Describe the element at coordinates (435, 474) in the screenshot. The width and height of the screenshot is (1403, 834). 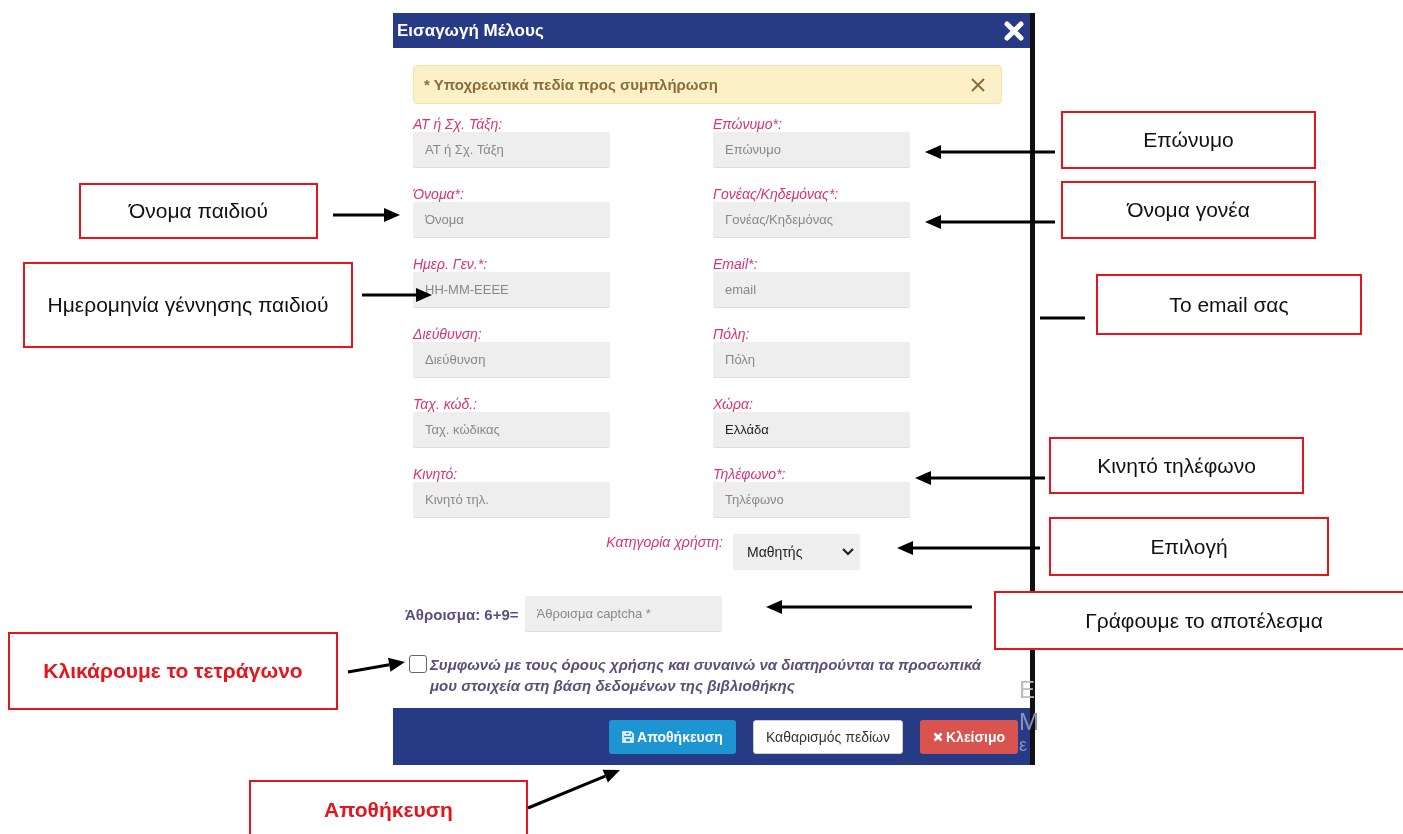
I see `field-label: Κινητό:` at that location.